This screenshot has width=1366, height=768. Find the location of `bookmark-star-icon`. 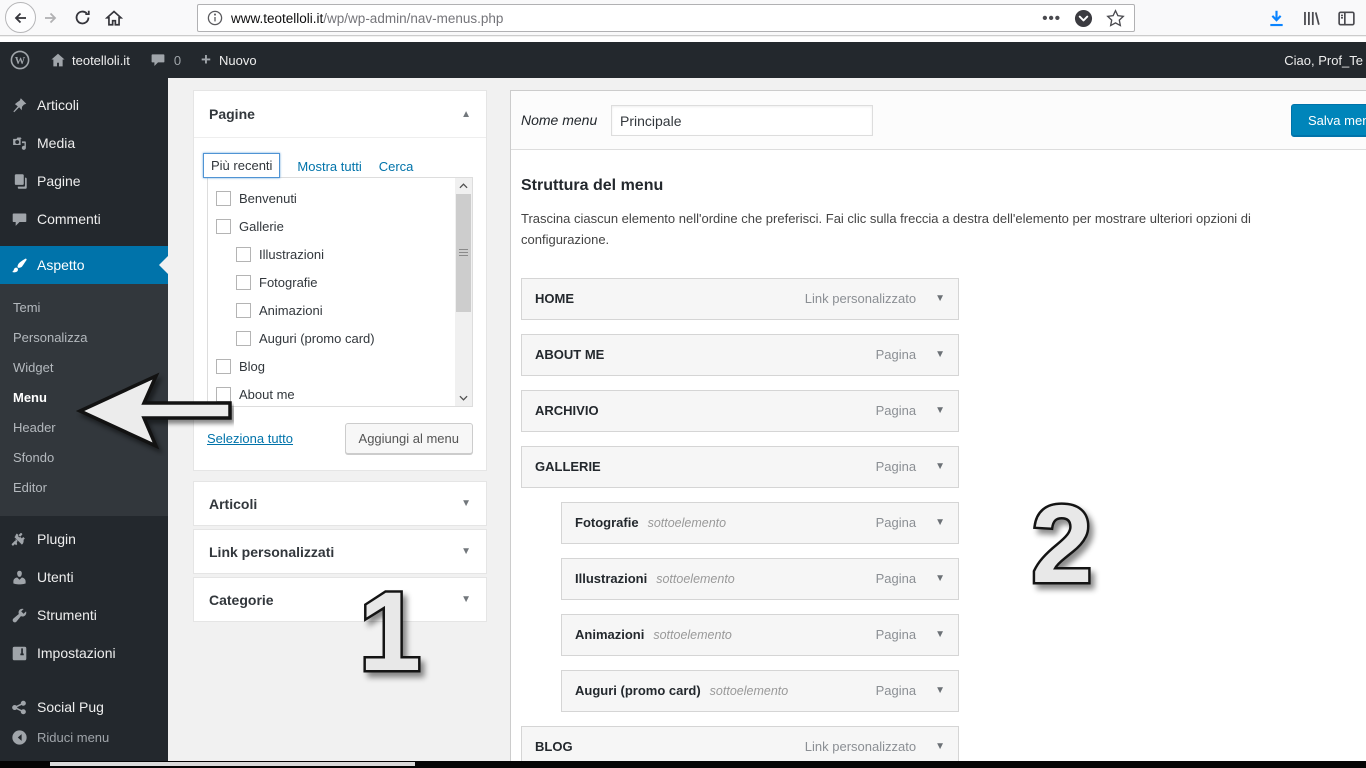

bookmark-star-icon is located at coordinates (1115, 18).